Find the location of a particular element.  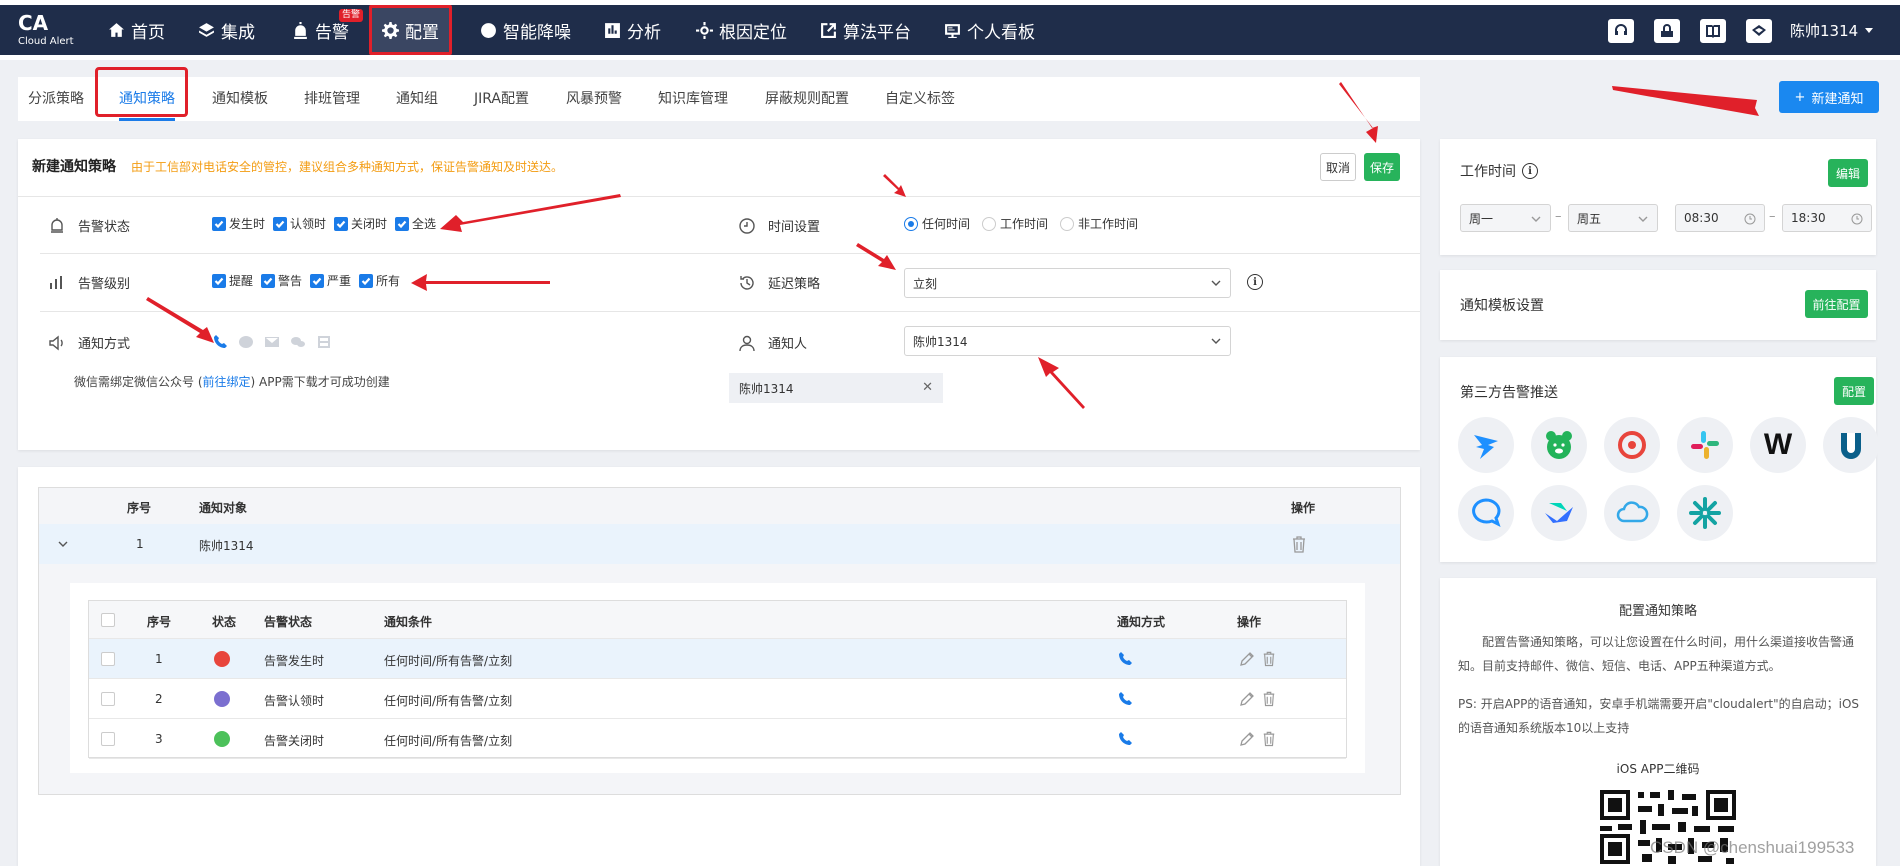

delay-policy-select: 立刻 is located at coordinates (1067, 283).